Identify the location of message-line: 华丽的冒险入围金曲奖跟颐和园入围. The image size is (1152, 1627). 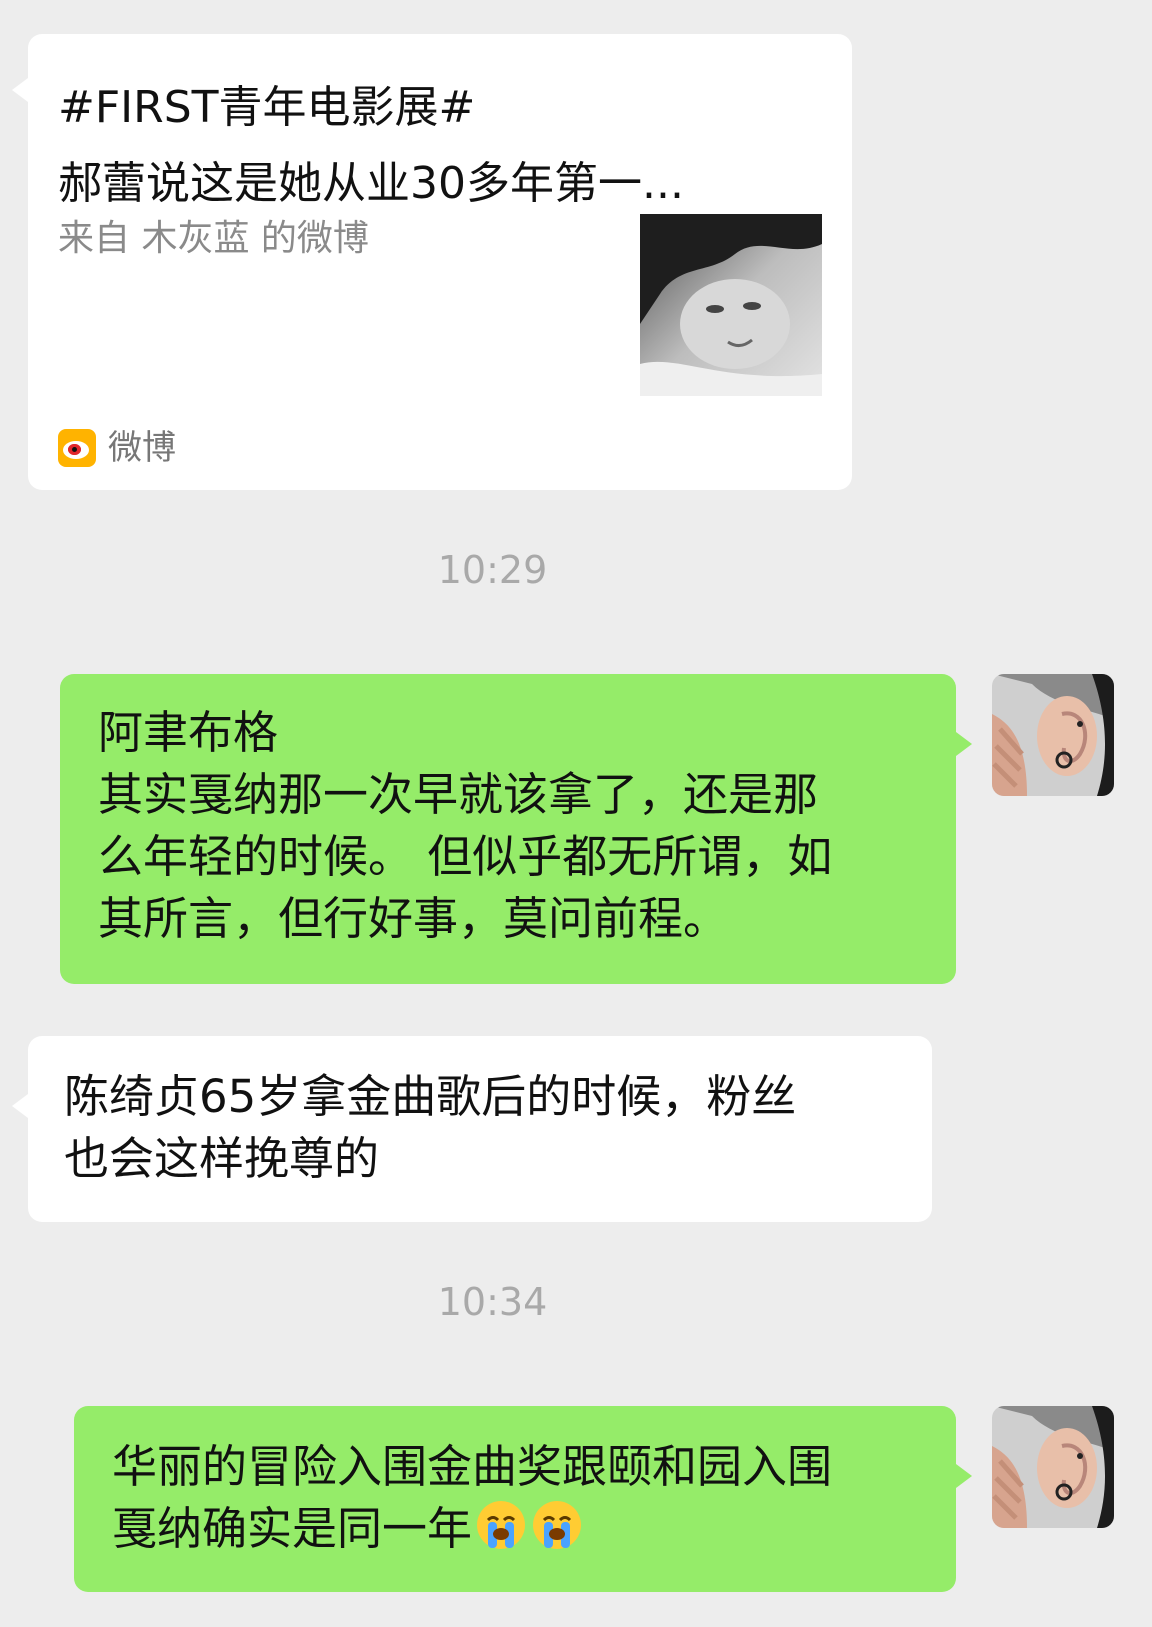
(472, 1466).